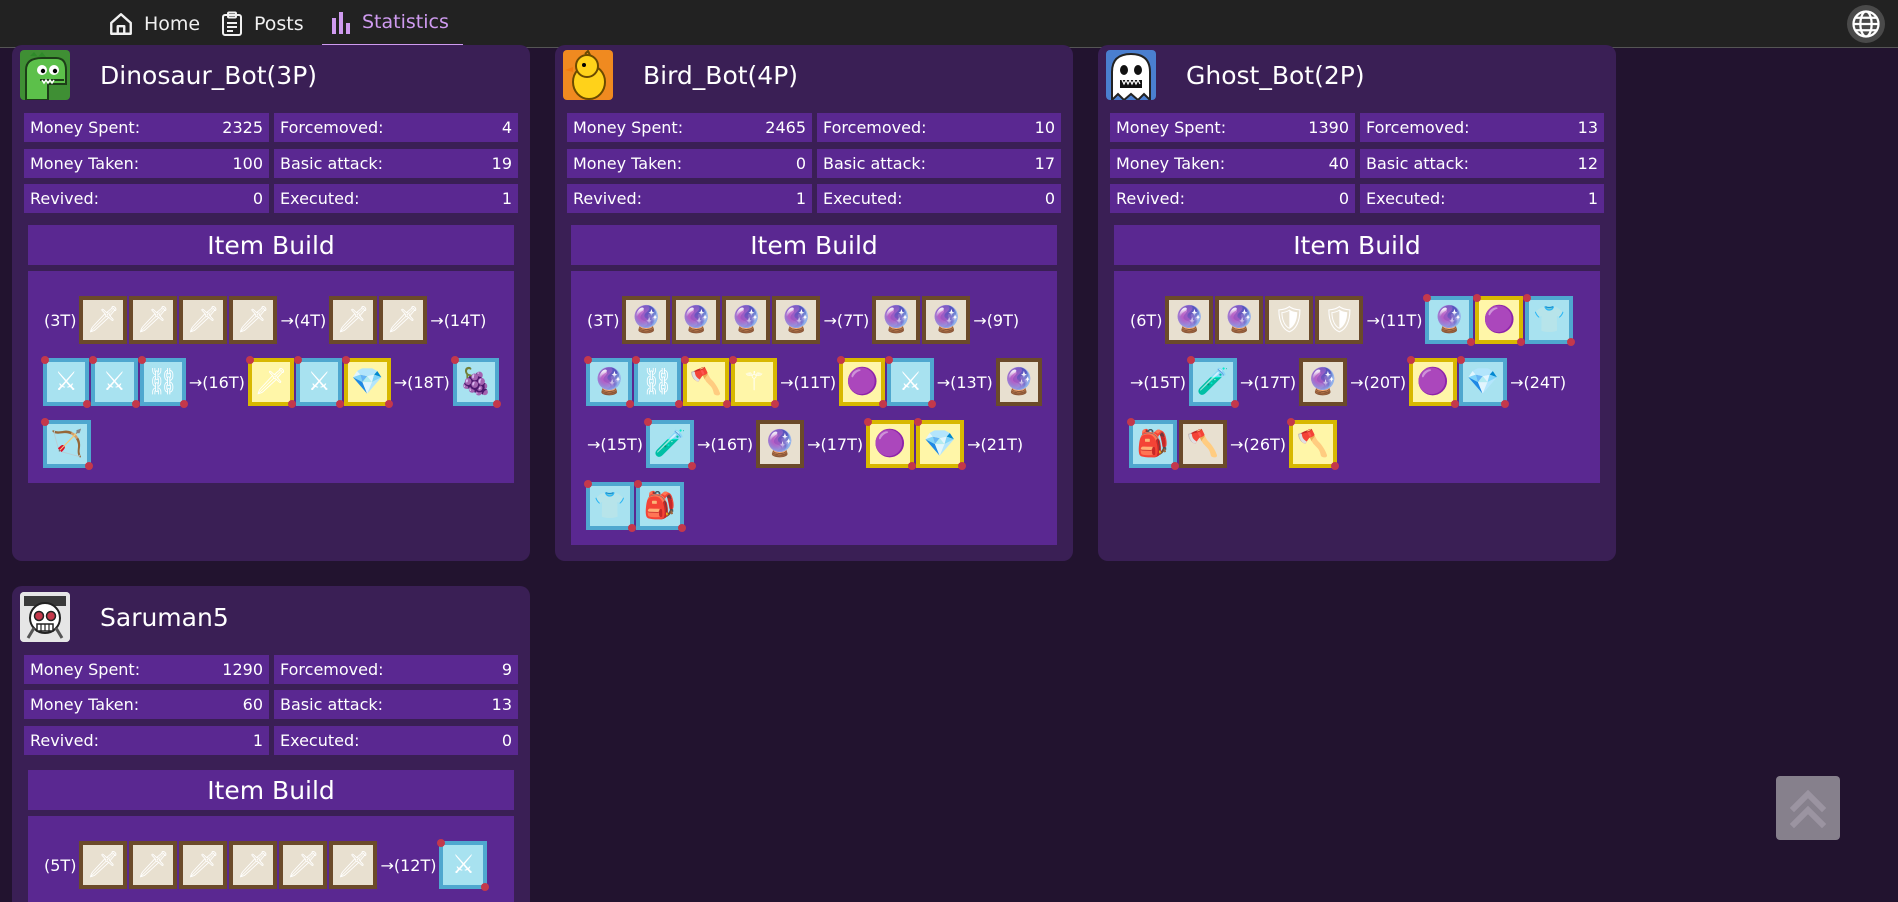 The height and width of the screenshot is (902, 1898). Describe the element at coordinates (45, 75) in the screenshot. I see `dinosaur-avatar` at that location.